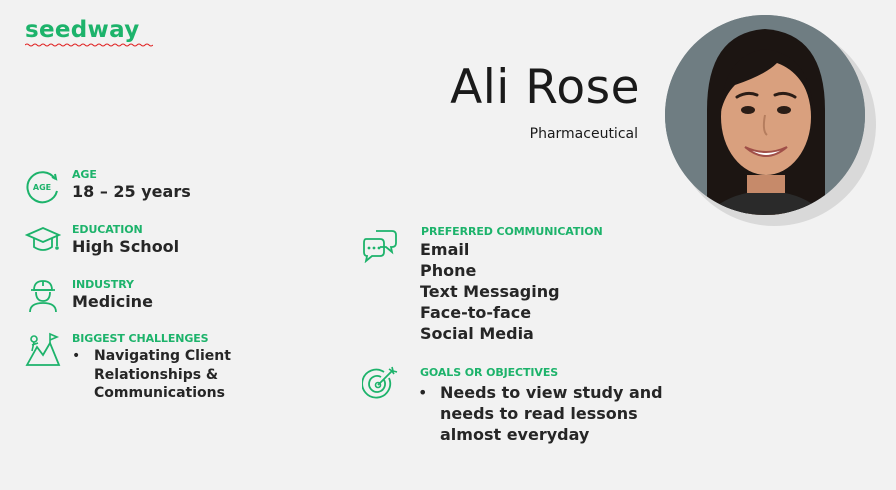 The image size is (896, 490). I want to click on persona-name: Ali Rose, so click(545, 87).